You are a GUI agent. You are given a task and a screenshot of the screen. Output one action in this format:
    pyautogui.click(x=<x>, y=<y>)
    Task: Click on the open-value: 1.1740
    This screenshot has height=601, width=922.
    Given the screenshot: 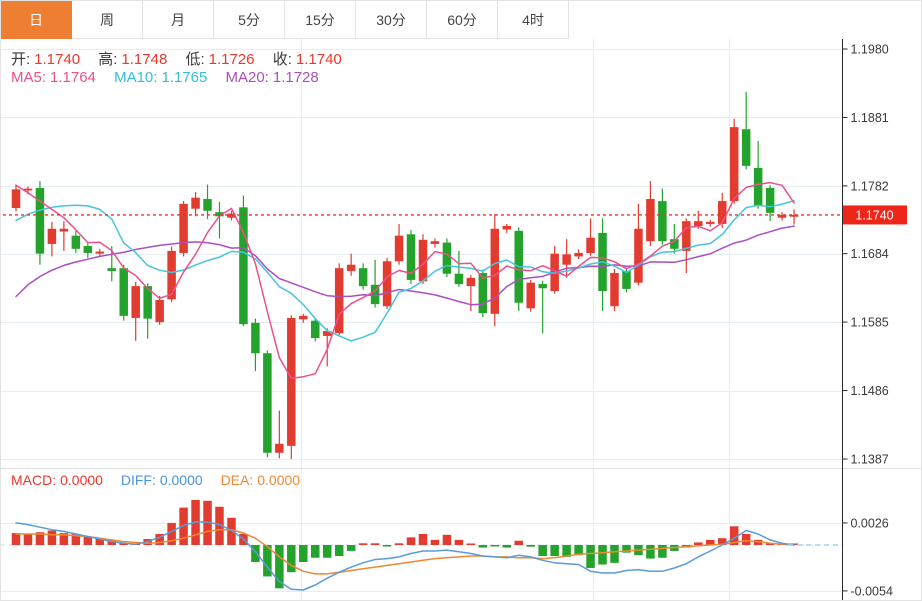 What is the action you would take?
    pyautogui.click(x=57, y=59)
    